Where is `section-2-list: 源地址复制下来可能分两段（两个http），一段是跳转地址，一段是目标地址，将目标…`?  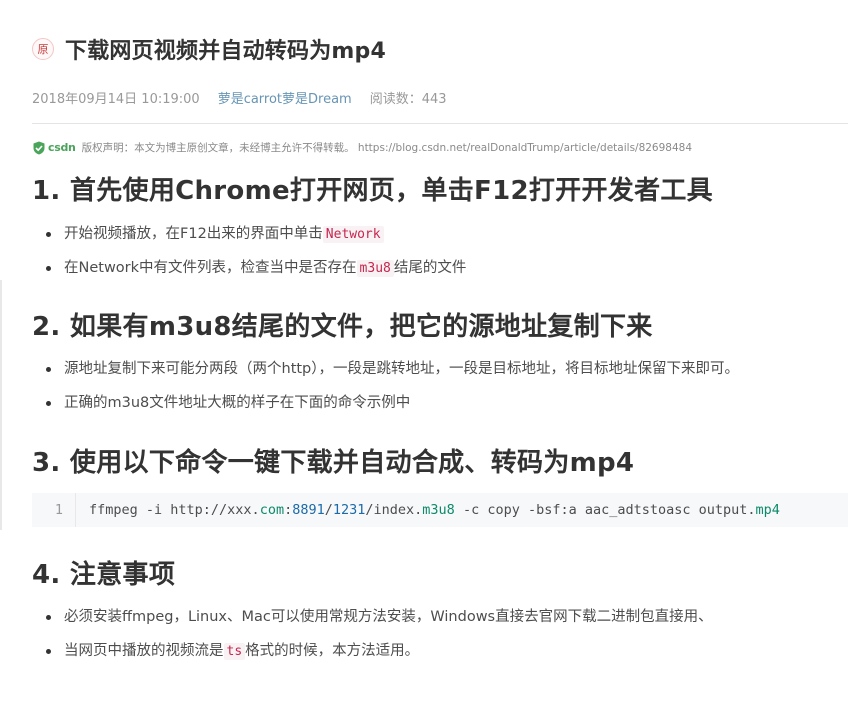
section-2-list: 源地址复制下来可能分两段（两个http），一段是跳转地址，一段是目标地址，将目标… is located at coordinates (385, 391).